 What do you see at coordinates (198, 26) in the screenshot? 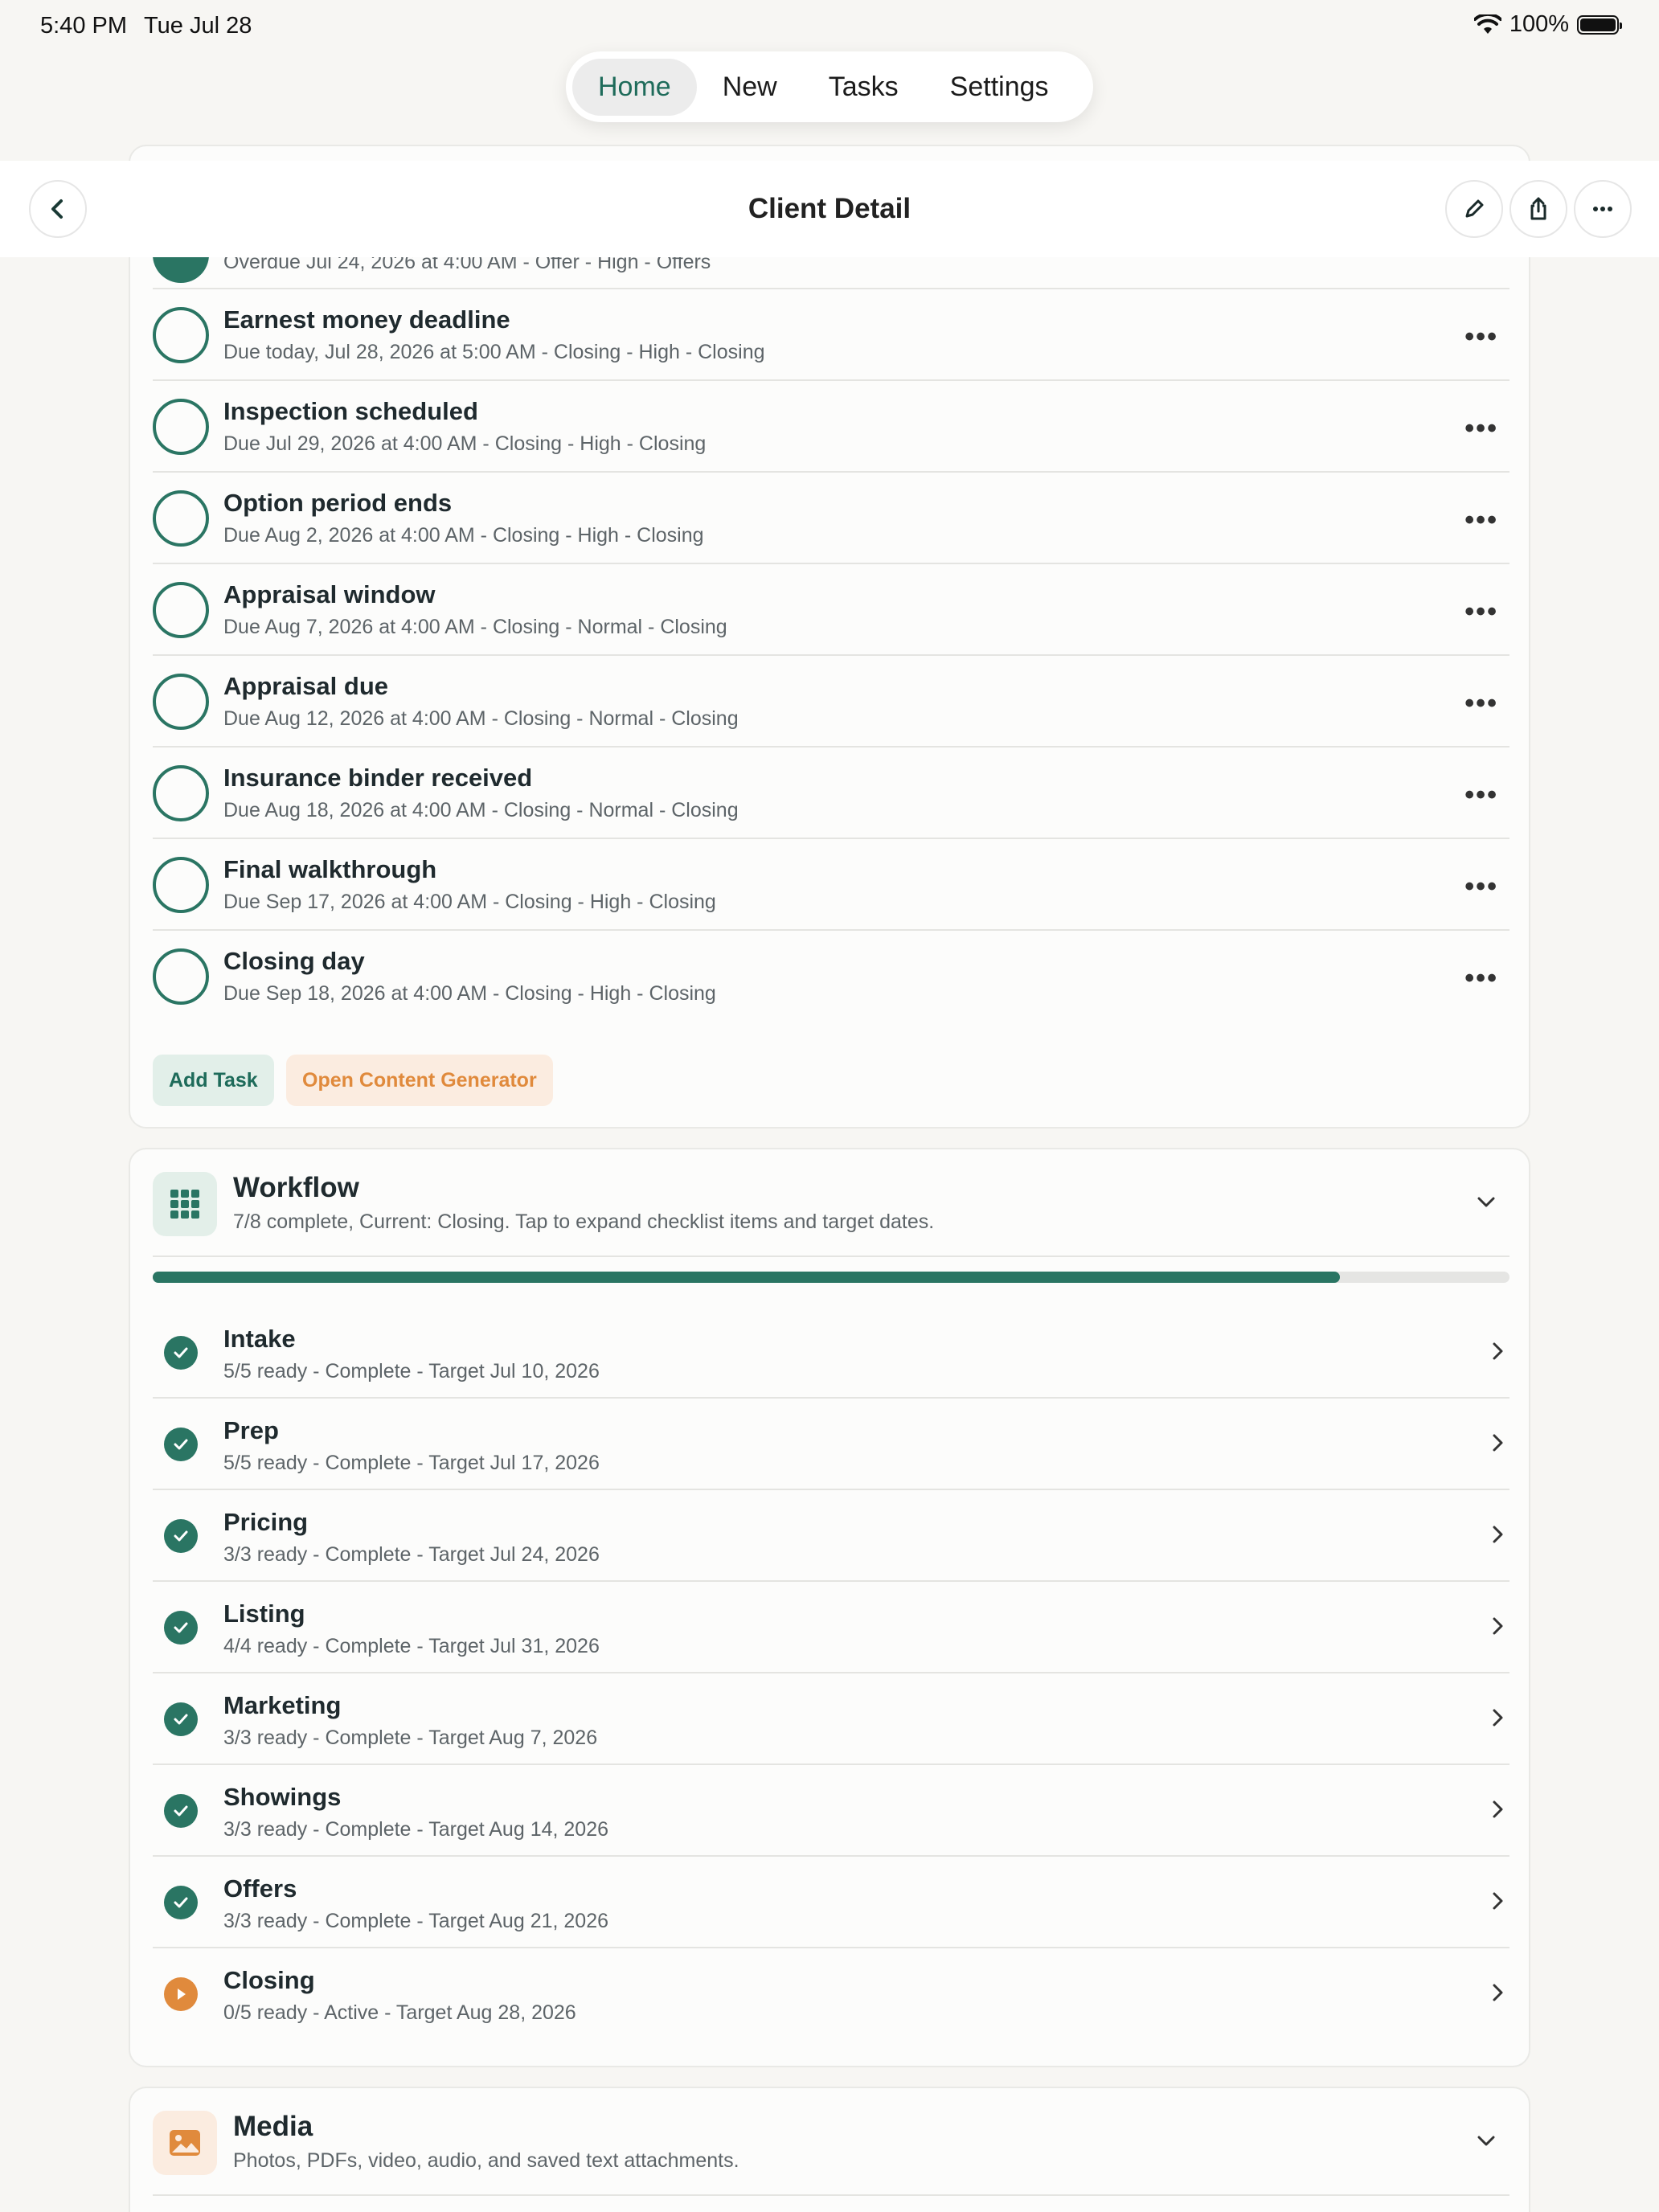
I see `status-date: Tue Jul 28` at bounding box center [198, 26].